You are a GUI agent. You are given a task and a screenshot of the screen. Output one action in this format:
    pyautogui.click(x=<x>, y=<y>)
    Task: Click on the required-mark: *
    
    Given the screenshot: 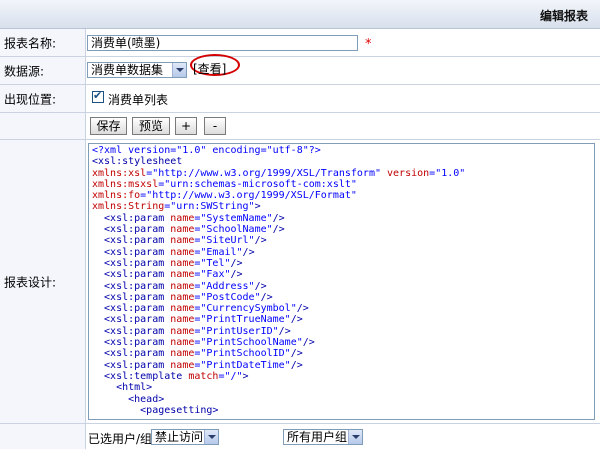 What is the action you would take?
    pyautogui.click(x=368, y=44)
    